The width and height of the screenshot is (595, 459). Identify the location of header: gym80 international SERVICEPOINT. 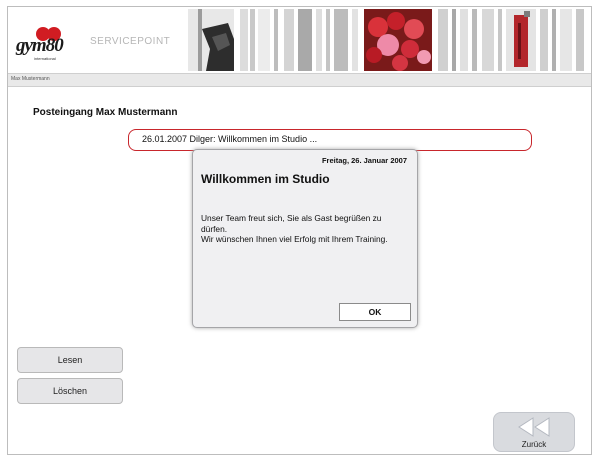
(299, 40).